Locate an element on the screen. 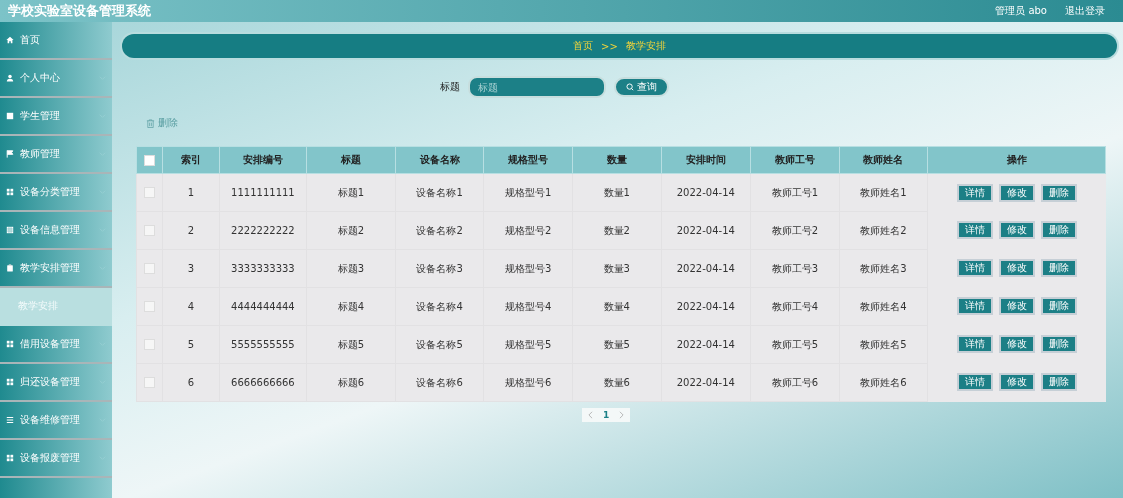 This screenshot has height=498, width=1123. table-cell: 标题6 is located at coordinates (351, 382).